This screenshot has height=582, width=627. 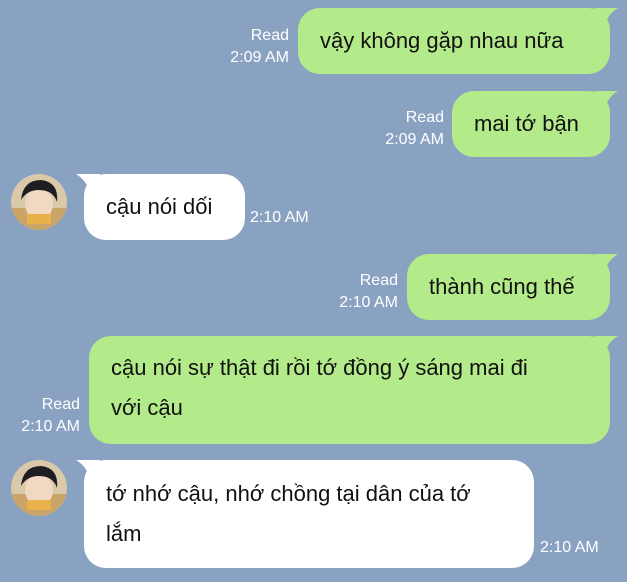 I want to click on message-bubble-incoming: cậu nói dối, so click(x=160, y=207).